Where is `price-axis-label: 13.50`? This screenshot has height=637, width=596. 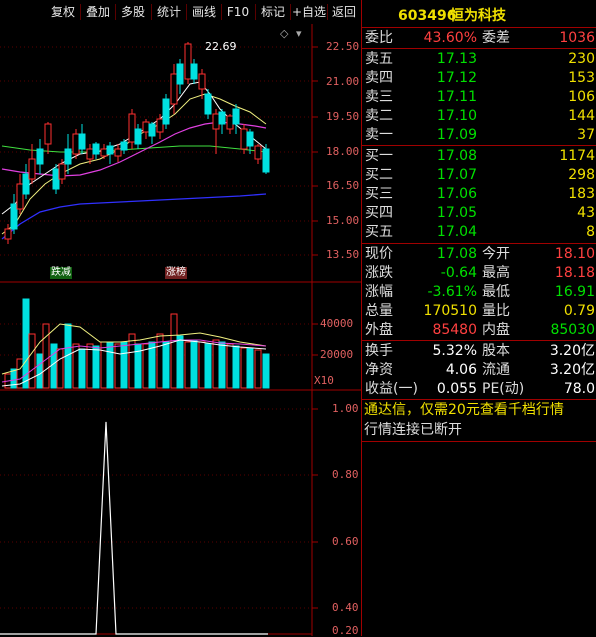 price-axis-label: 13.50 is located at coordinates (343, 254).